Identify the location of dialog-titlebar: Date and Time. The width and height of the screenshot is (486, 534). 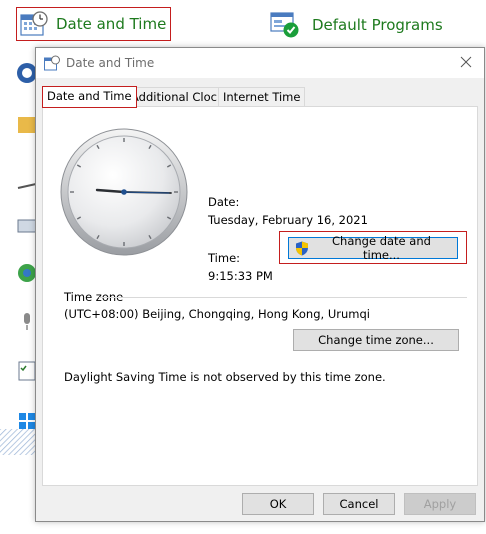
(260, 63).